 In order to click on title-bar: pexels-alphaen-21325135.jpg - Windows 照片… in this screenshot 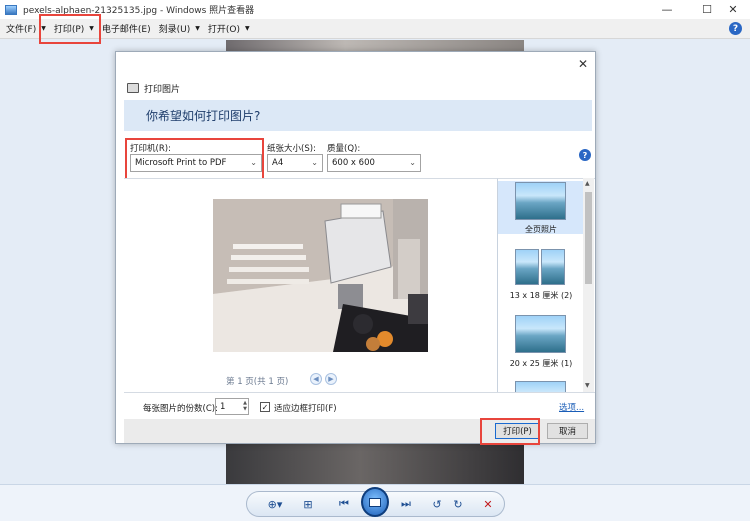, I will do `click(375, 9)`.